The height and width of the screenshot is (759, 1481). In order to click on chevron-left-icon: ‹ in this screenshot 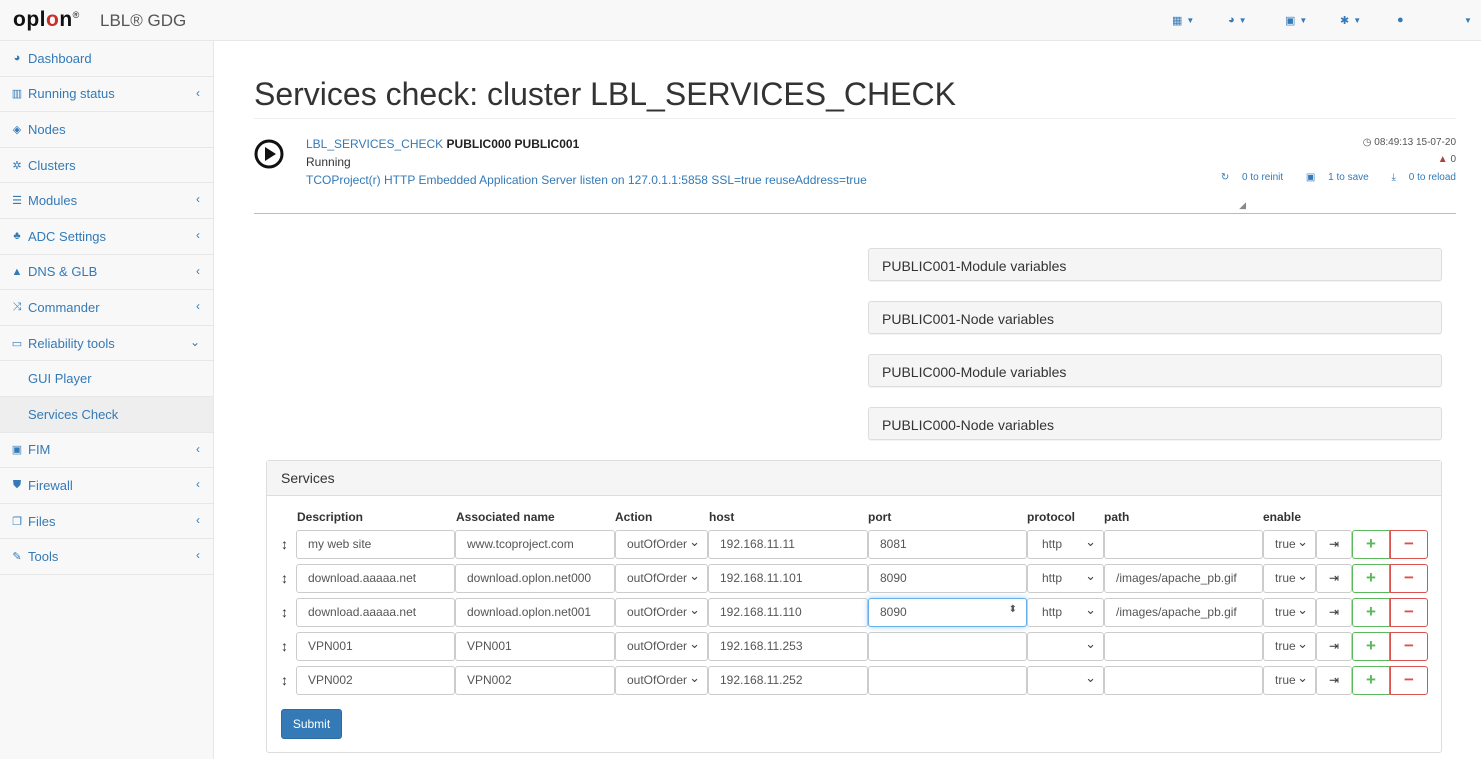, I will do `click(198, 484)`.